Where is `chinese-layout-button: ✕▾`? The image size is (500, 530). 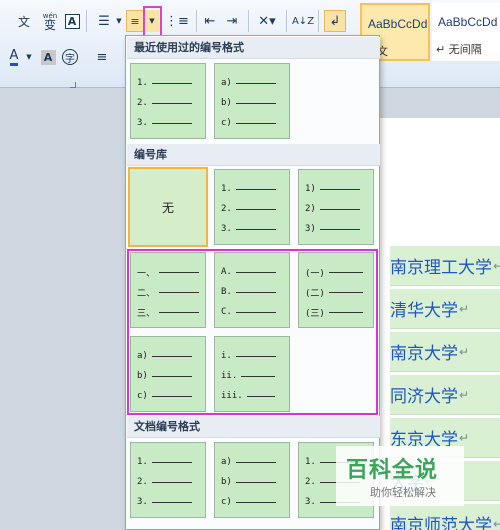 chinese-layout-button: ✕▾ is located at coordinates (267, 21).